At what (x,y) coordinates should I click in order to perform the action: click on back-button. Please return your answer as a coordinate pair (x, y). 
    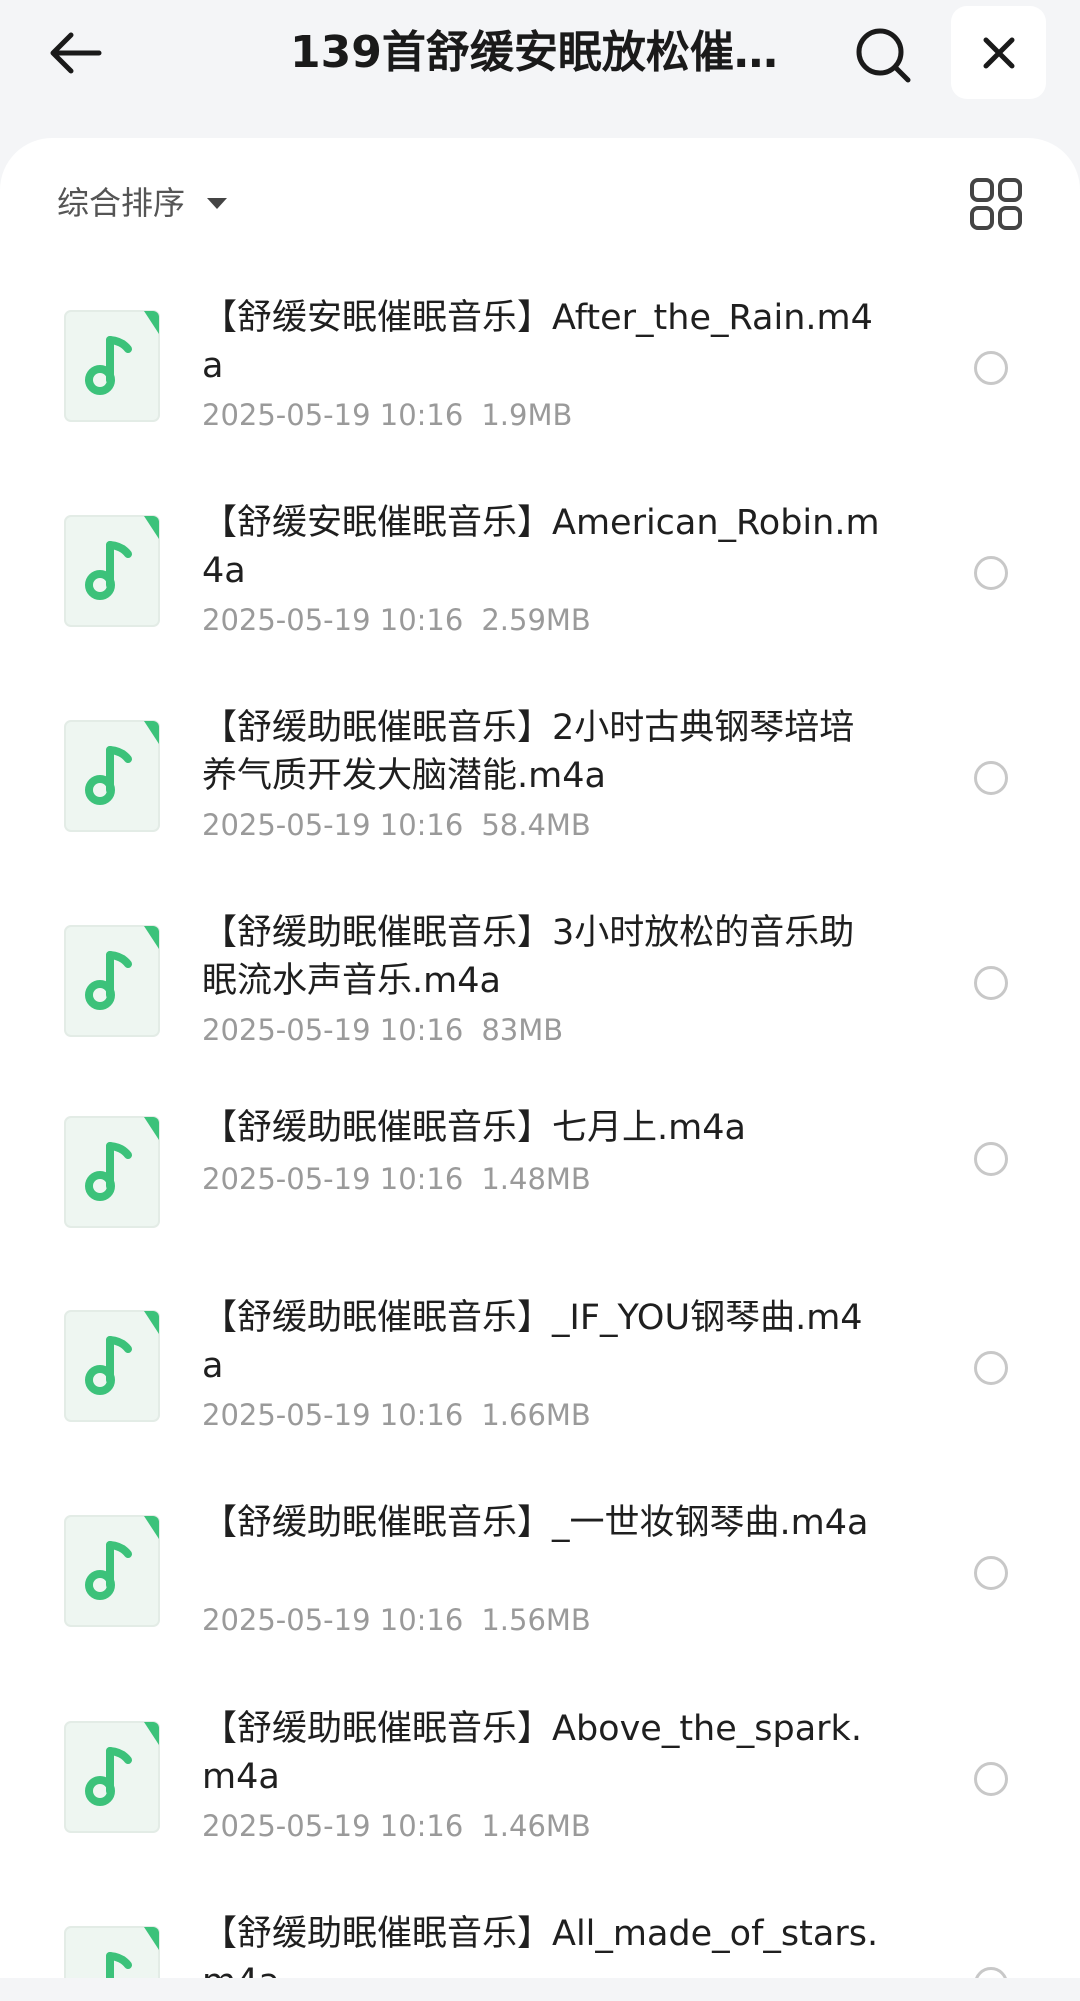
    Looking at the image, I should click on (75, 53).